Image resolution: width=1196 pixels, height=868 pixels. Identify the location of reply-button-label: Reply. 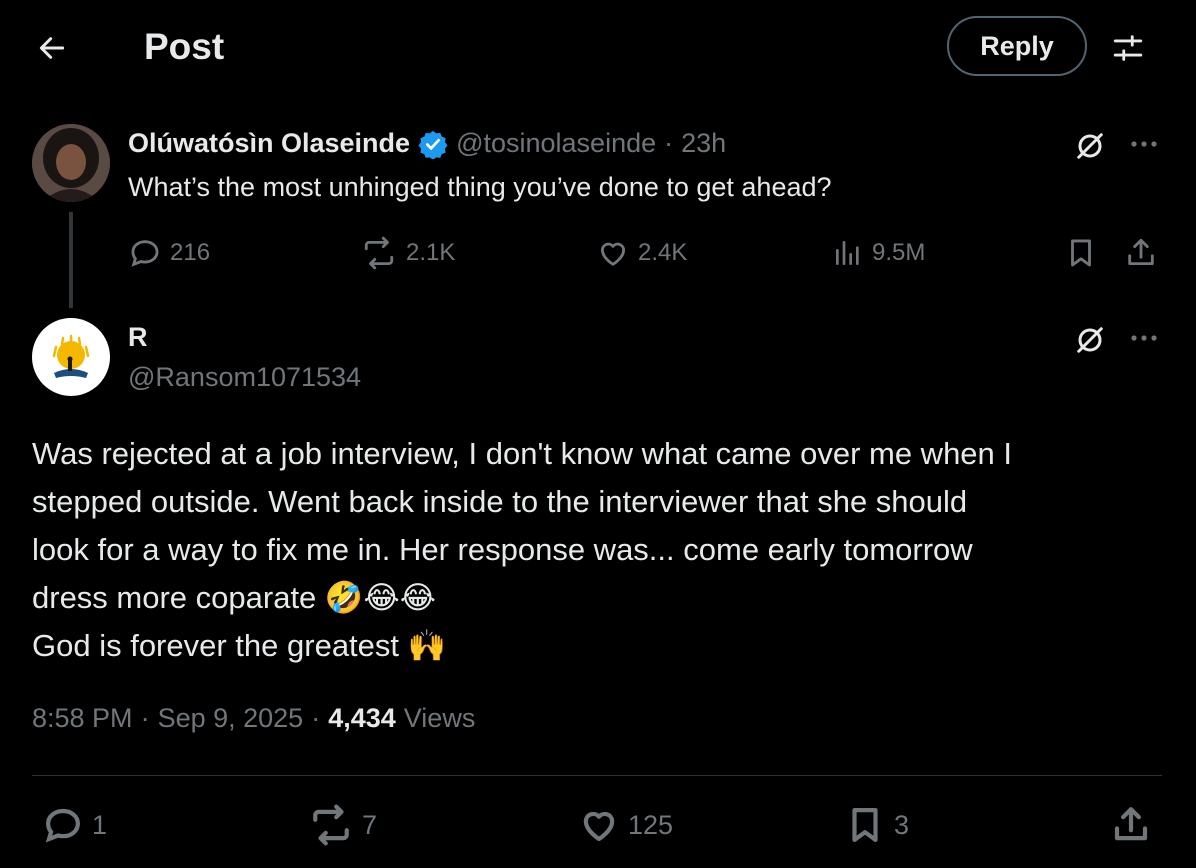
(1017, 45).